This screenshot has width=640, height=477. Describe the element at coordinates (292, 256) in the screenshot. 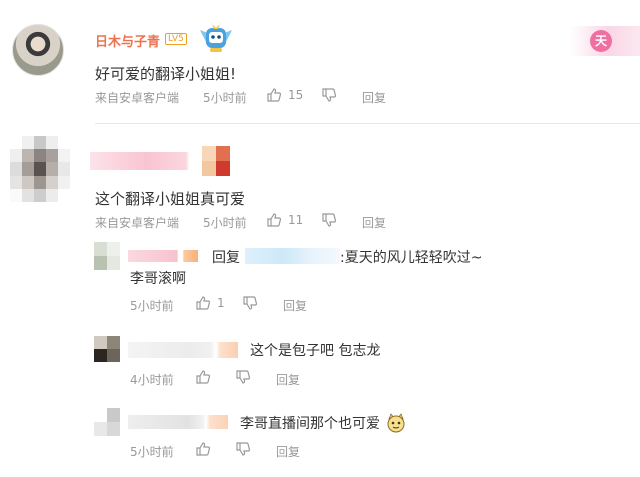

I see `reply-target-username` at that location.